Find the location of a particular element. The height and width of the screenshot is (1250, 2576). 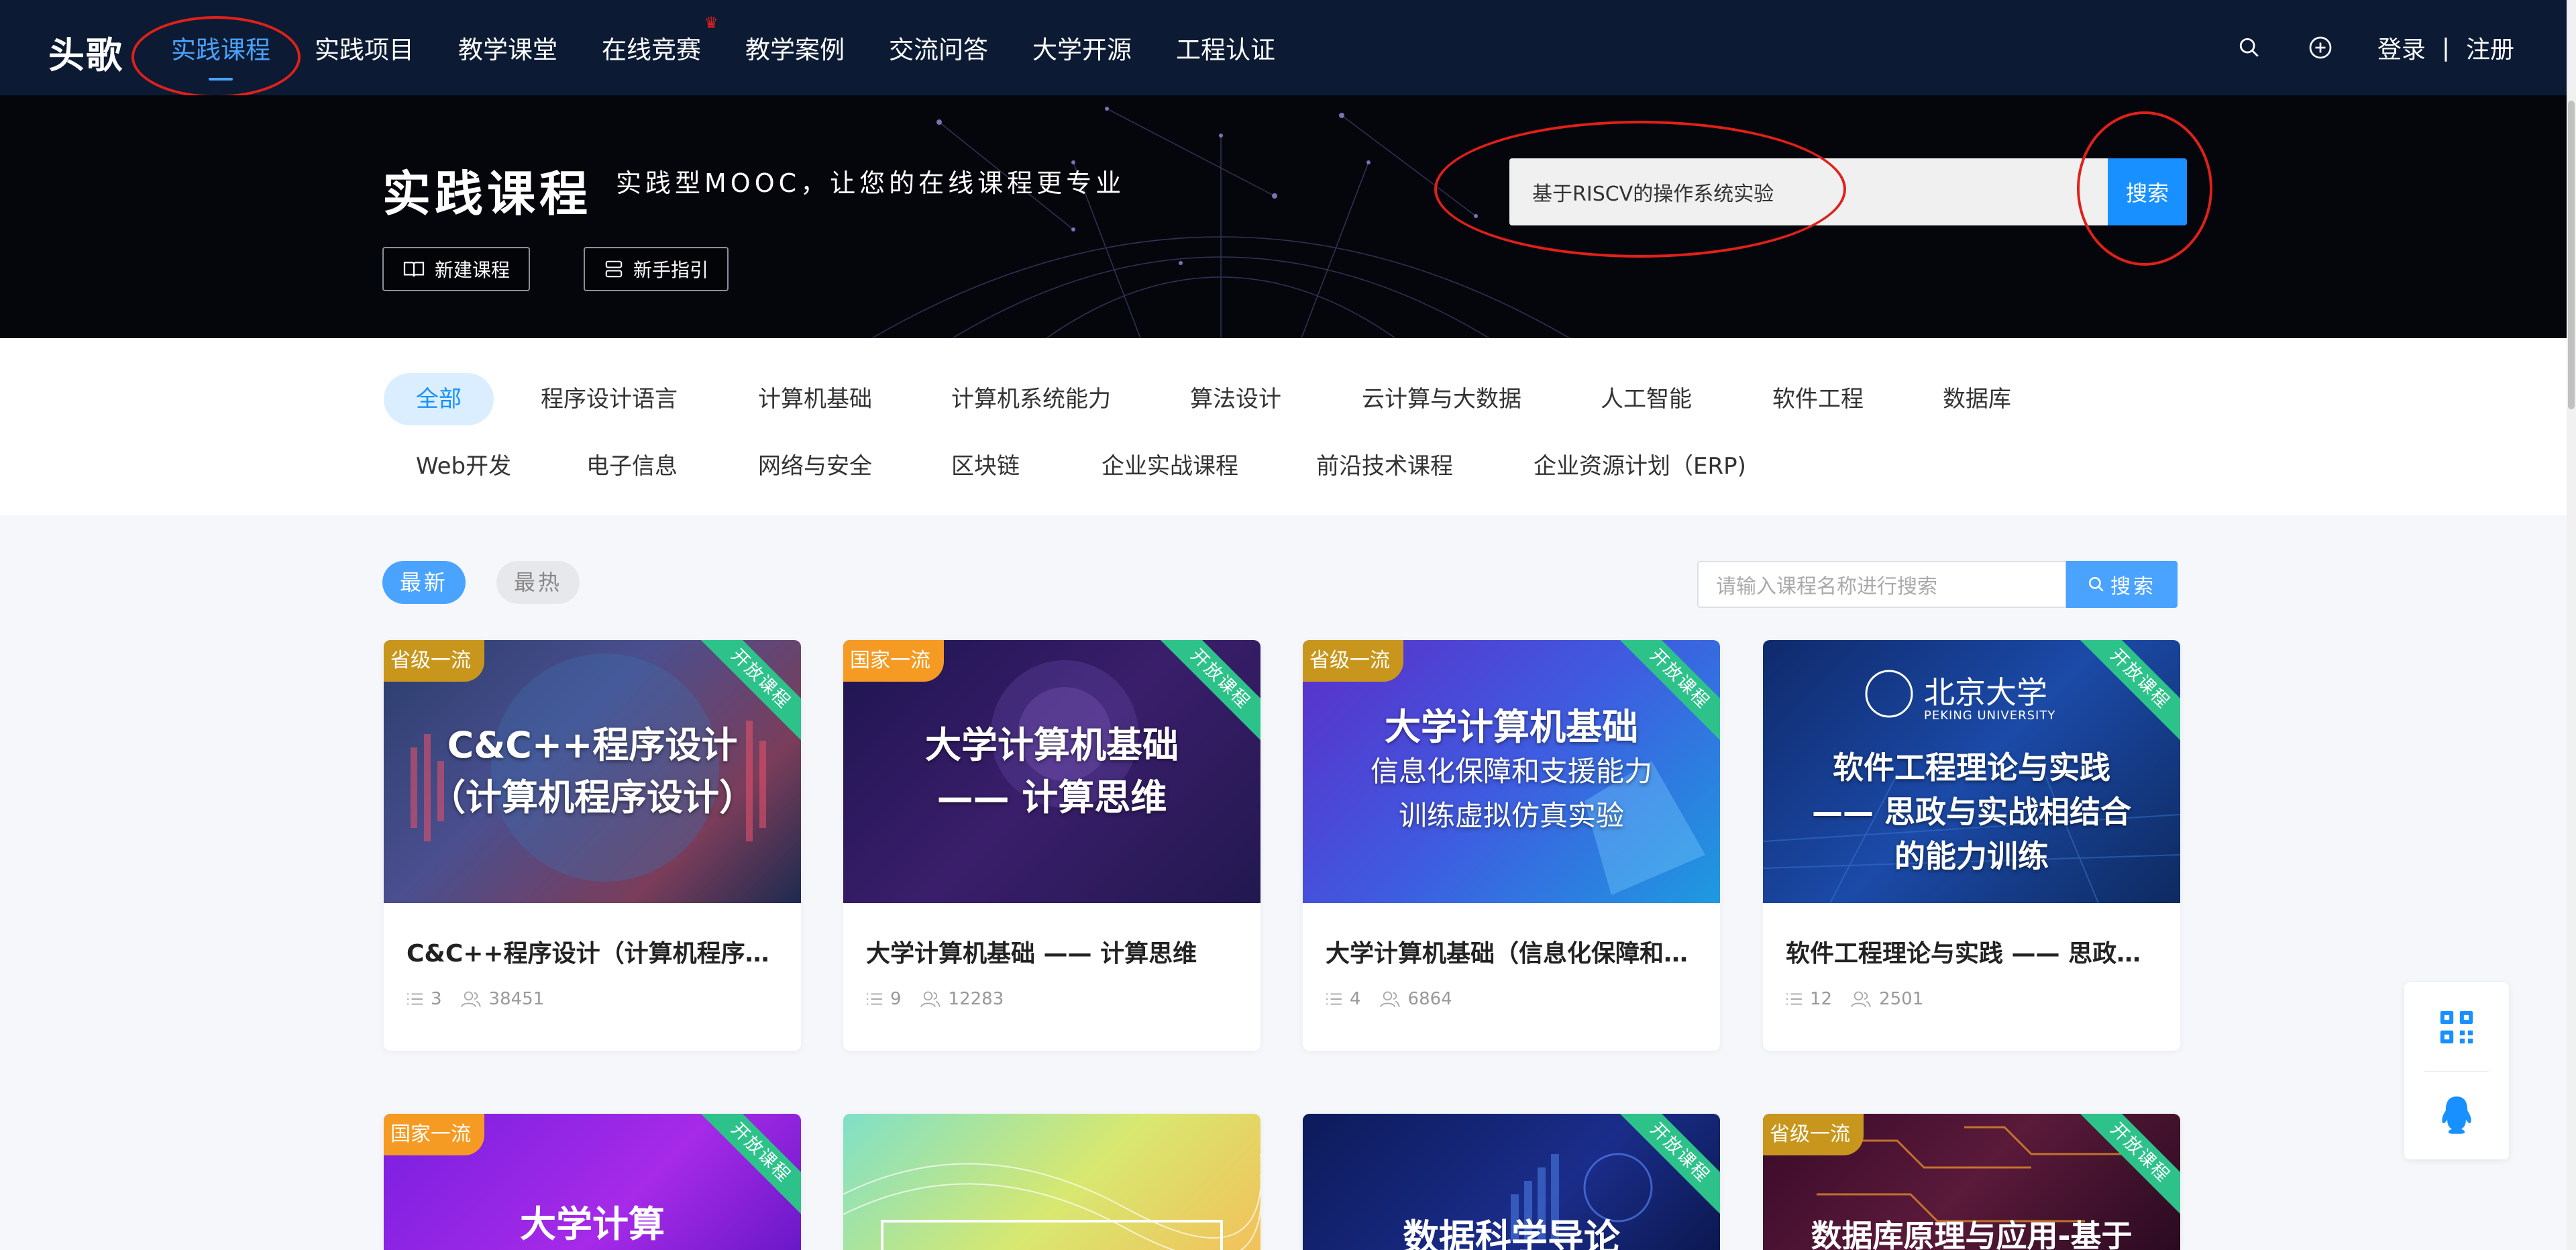

cover-line-1: 数据库原理与应用-基于 is located at coordinates (1972, 1234).